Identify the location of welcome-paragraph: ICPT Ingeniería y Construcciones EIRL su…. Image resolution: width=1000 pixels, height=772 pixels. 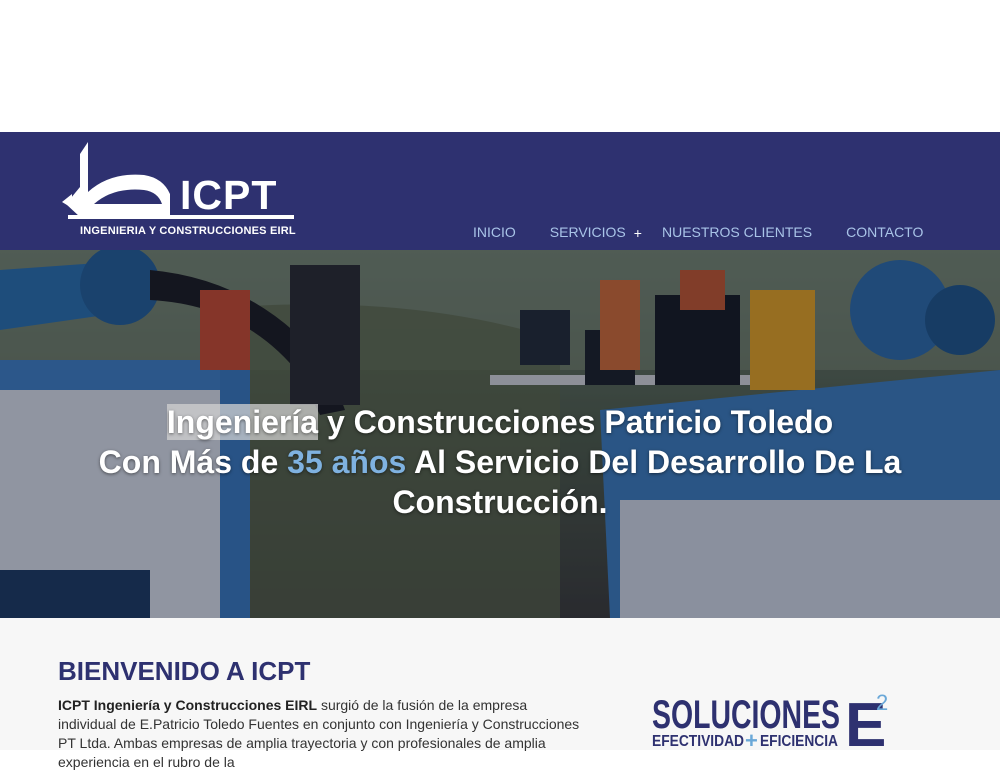
(320, 734).